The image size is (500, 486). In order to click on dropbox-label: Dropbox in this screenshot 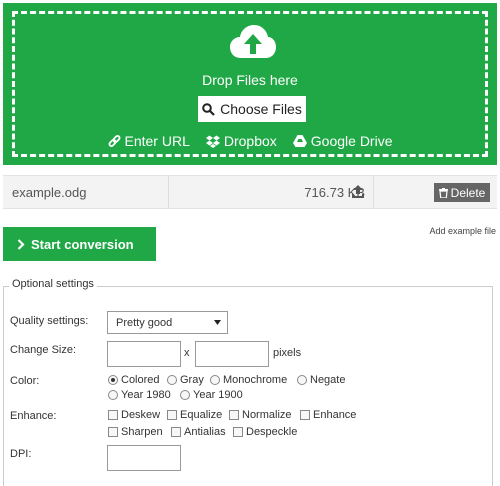, I will do `click(250, 141)`.